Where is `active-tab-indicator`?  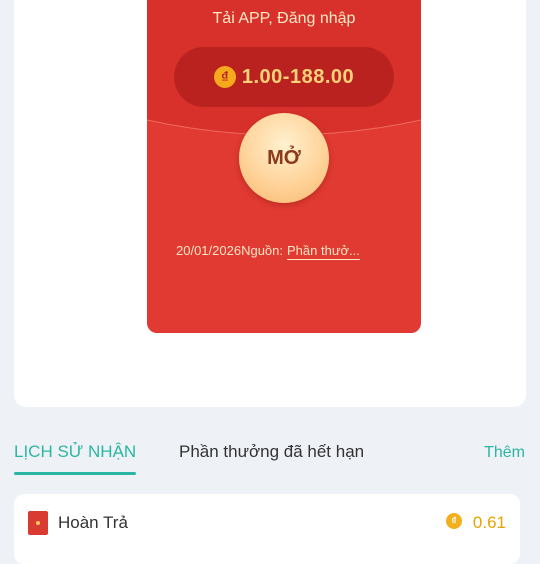
active-tab-indicator is located at coordinates (75, 473).